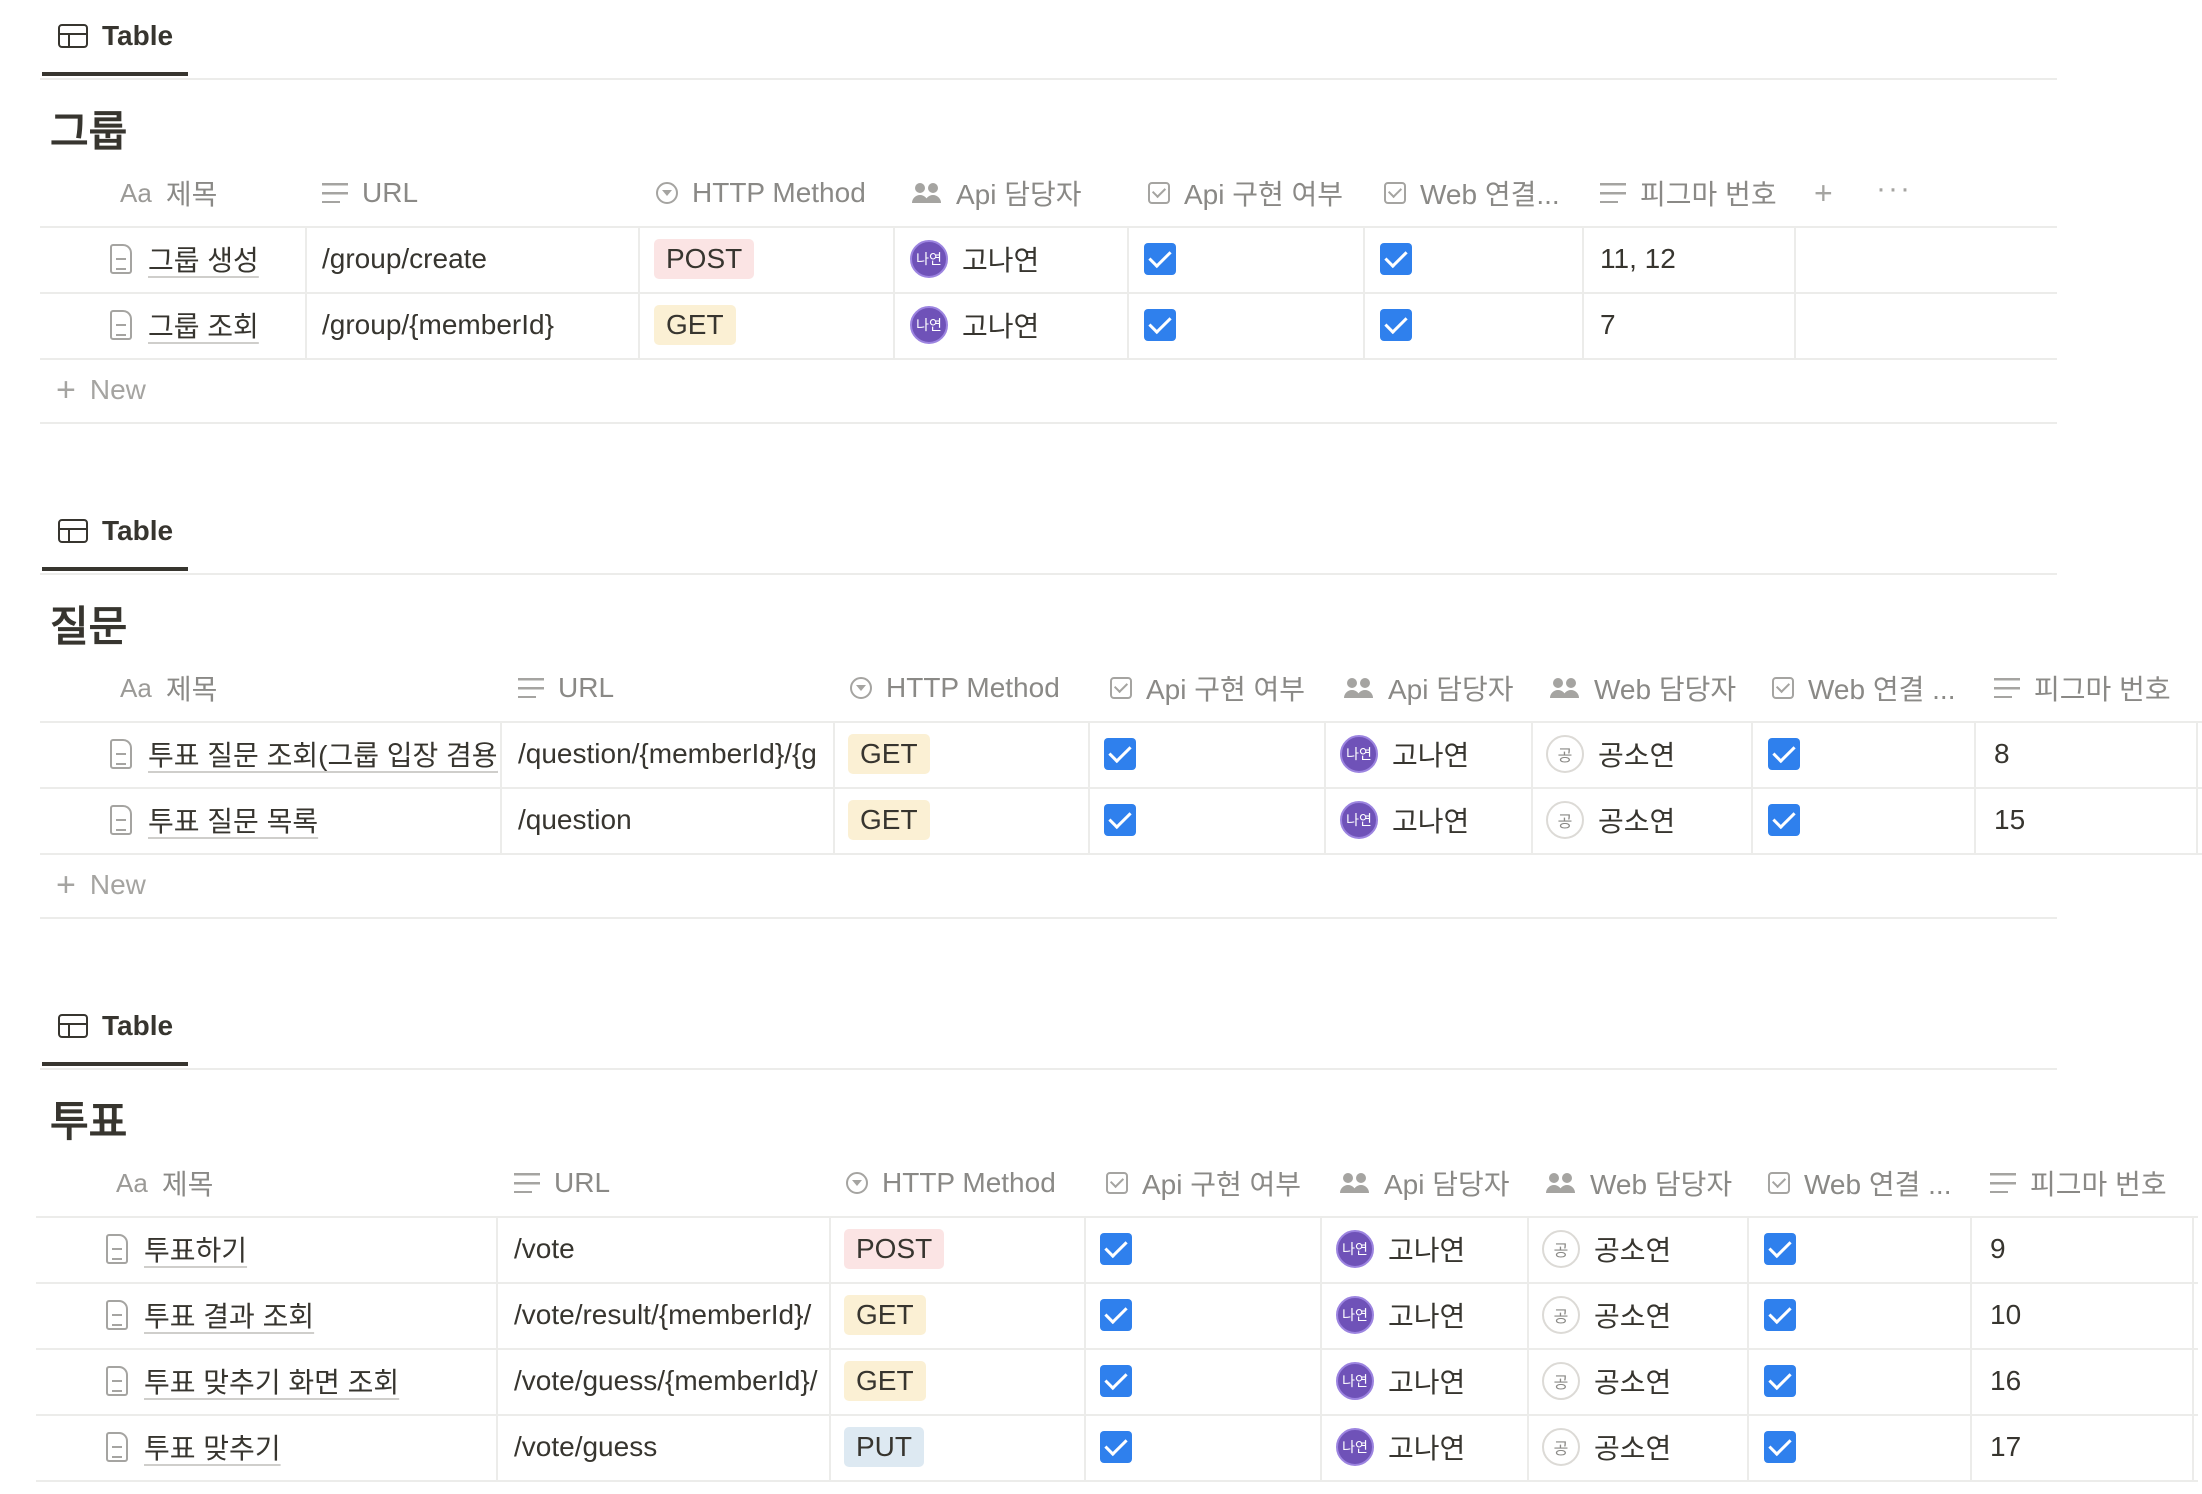 The image size is (2202, 1494). What do you see at coordinates (2002, 754) in the screenshot?
I see `row-figma: 8` at bounding box center [2002, 754].